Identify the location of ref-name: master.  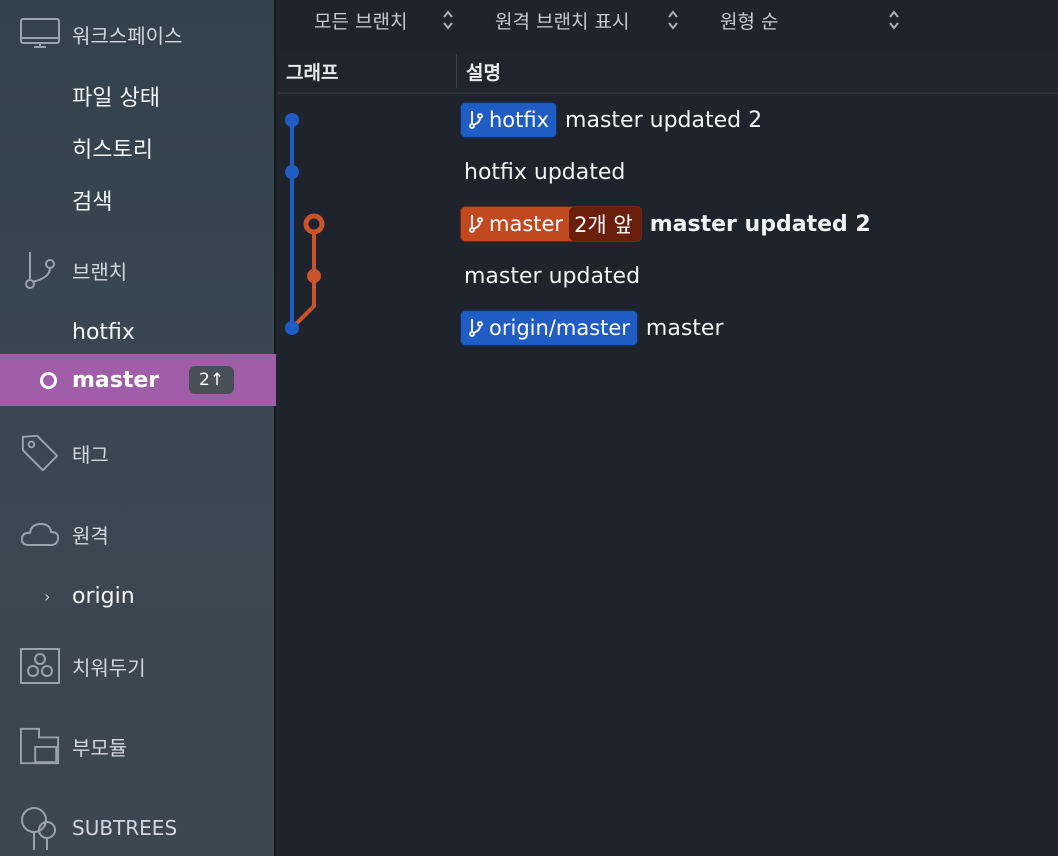
(526, 224).